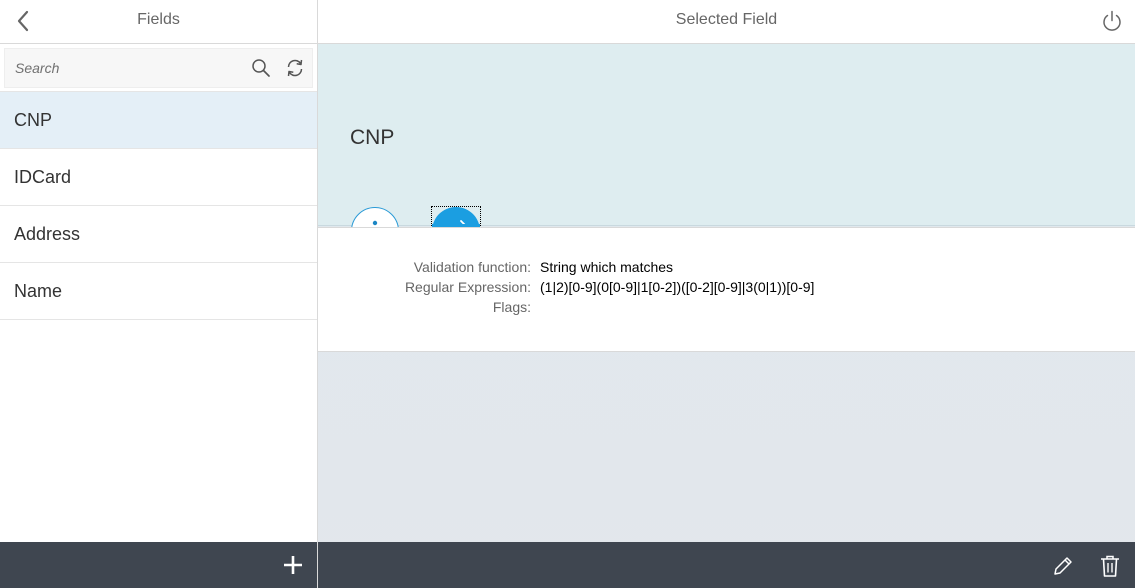  I want to click on search-icon, so click(261, 68).